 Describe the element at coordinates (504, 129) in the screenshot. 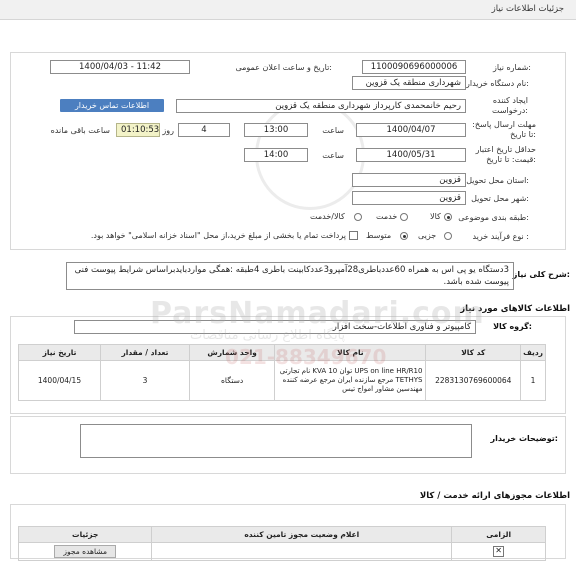

I see `deadline-label: مهلت ارسال پاسخ: تا تاریخ:` at that location.